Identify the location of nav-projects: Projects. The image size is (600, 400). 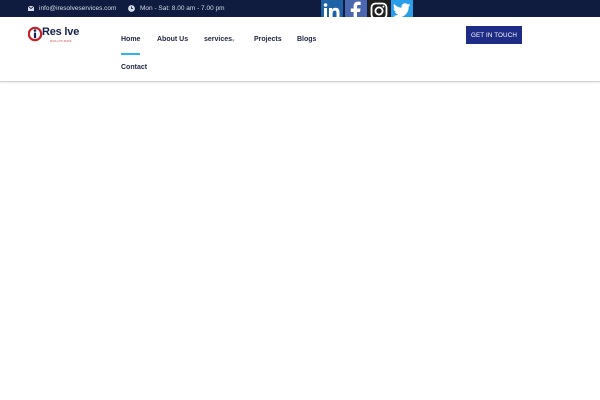
(268, 39).